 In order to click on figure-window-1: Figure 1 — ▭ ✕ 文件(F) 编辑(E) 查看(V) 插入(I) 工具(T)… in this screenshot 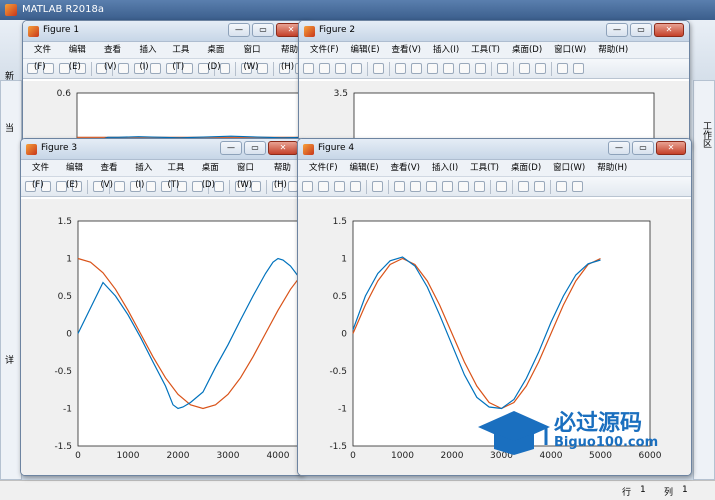, I will do `click(167, 85)`.